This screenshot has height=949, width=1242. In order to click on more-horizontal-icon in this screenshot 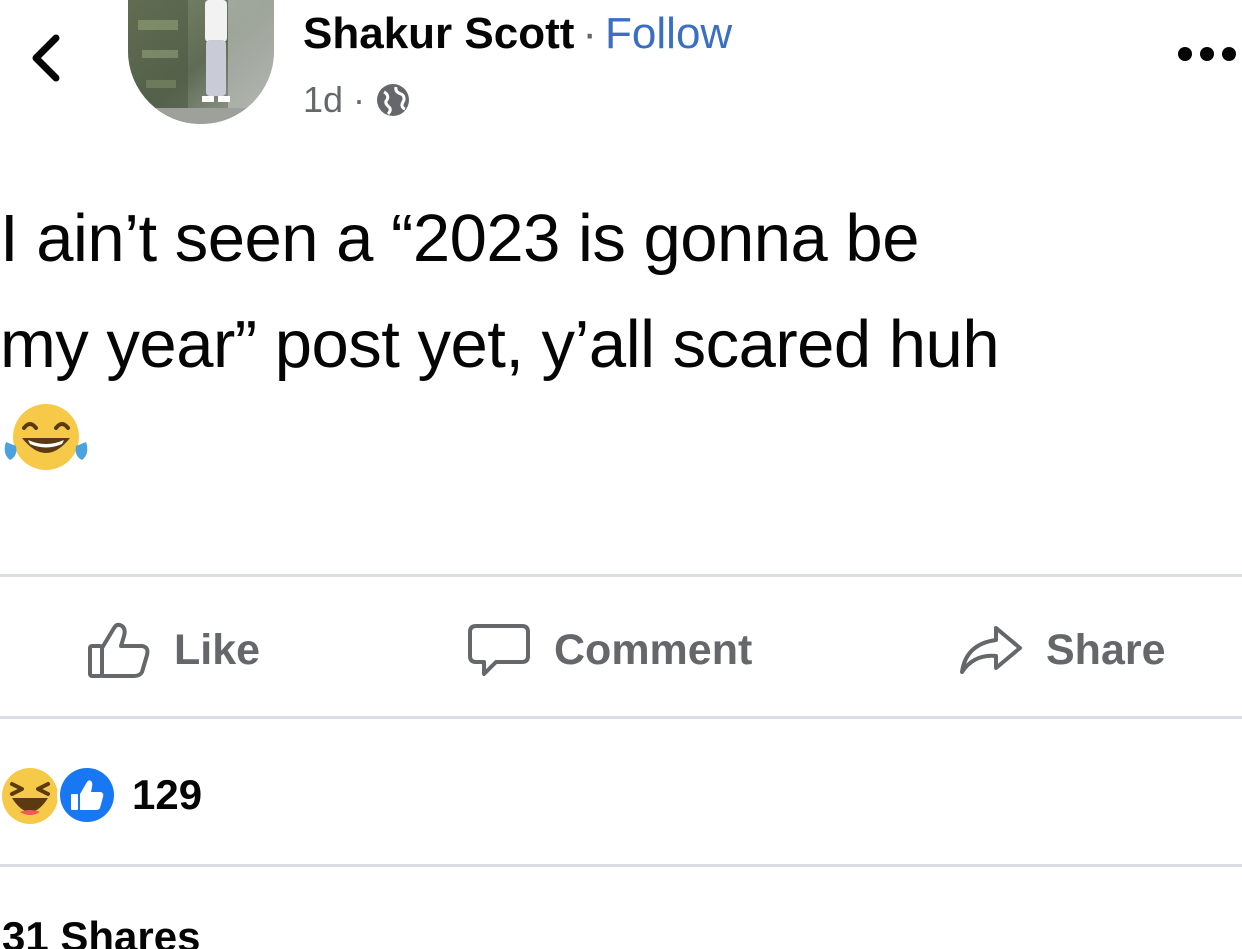, I will do `click(1185, 54)`.